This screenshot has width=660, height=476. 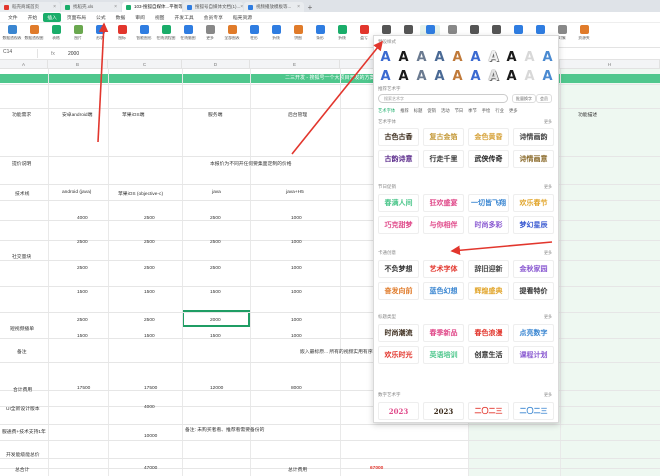 I want to click on cell-text: 总合计, so click(x=22, y=469).